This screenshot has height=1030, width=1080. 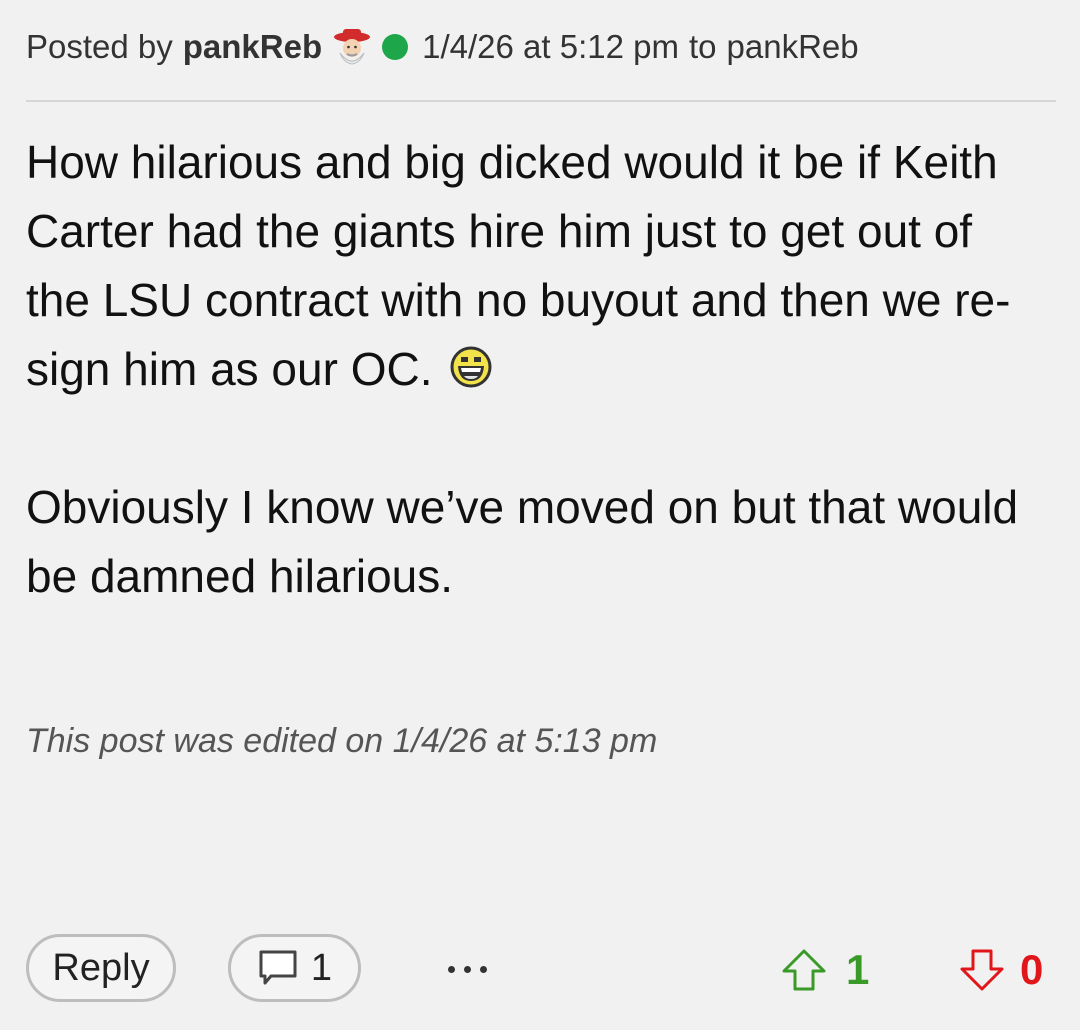 What do you see at coordinates (252, 47) in the screenshot?
I see `author-username: pankReb` at bounding box center [252, 47].